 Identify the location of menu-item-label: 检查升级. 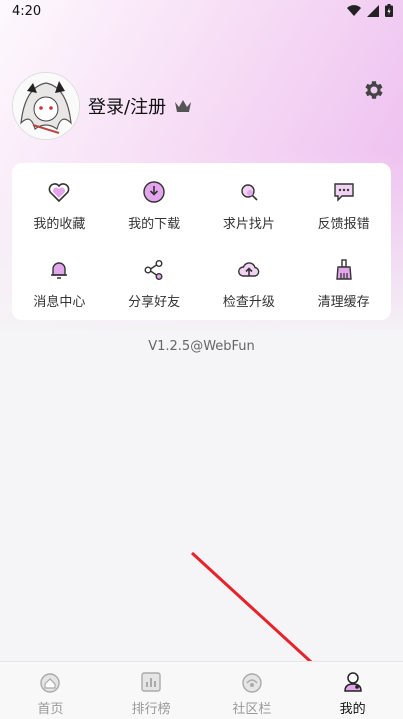
(248, 302).